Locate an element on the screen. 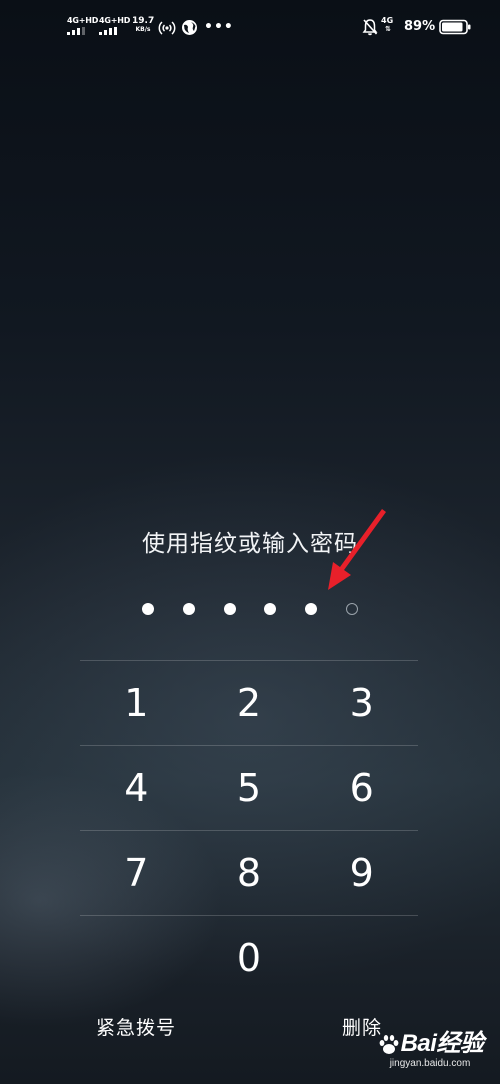 This screenshot has width=500, height=1084. keypad-row: 0 is located at coordinates (249, 957).